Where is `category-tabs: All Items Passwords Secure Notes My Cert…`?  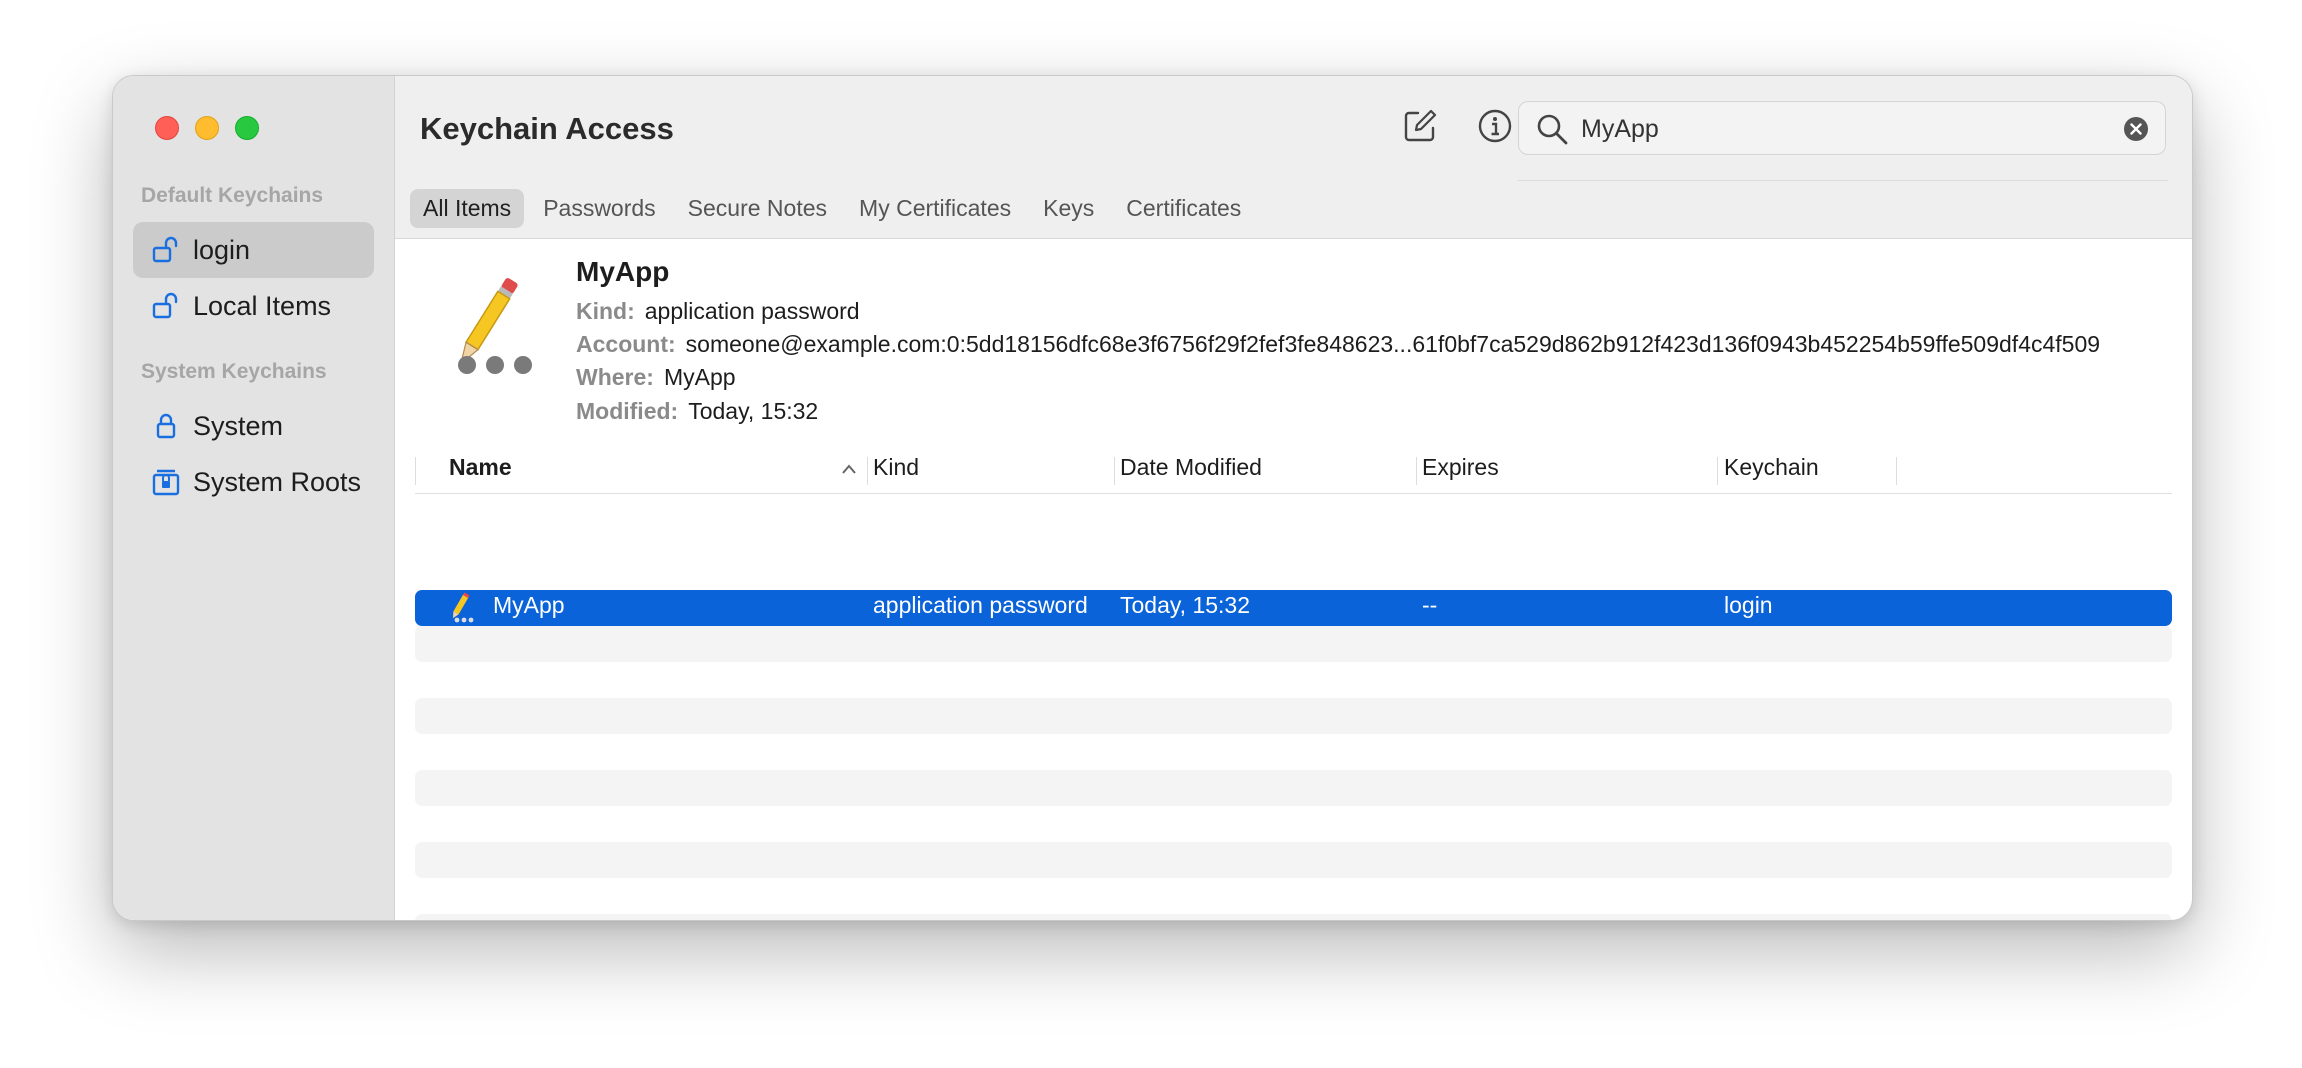 category-tabs: All Items Passwords Secure Notes My Cert… is located at coordinates (835, 208).